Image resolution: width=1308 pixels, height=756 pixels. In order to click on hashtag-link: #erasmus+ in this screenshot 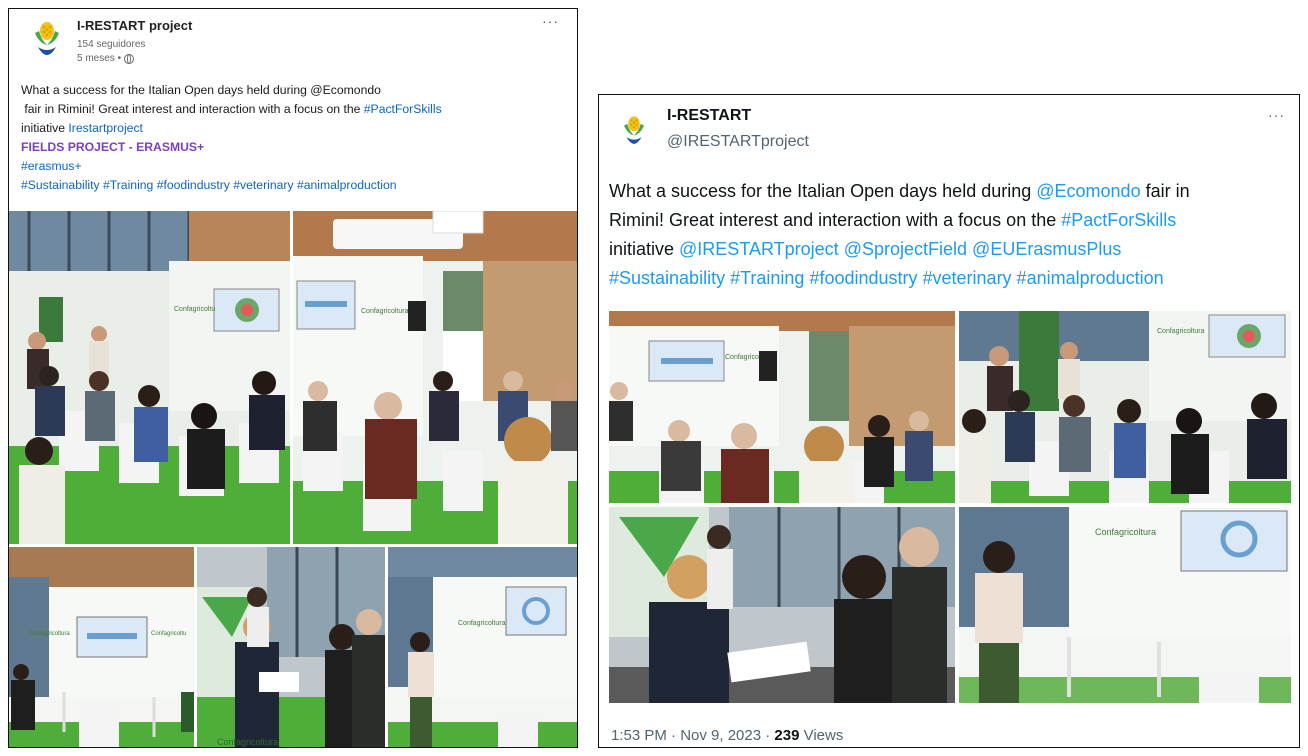, I will do `click(291, 166)`.